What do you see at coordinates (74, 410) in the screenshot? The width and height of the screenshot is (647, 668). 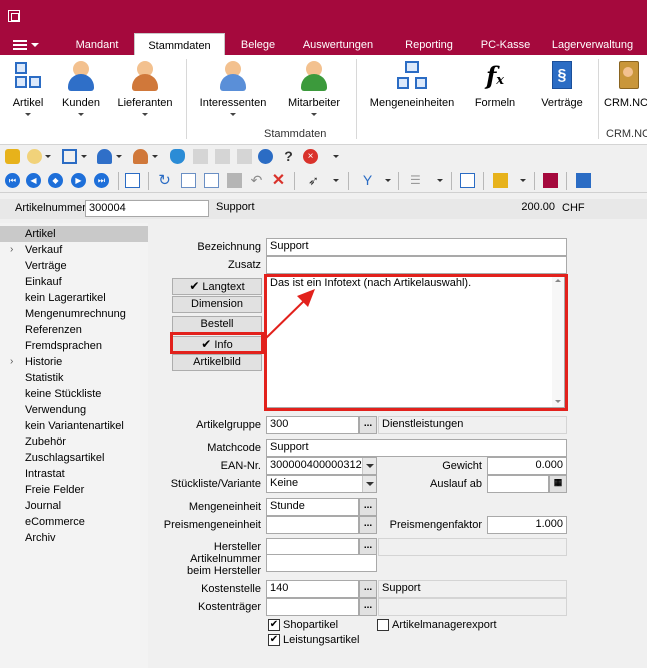 I see `nav-item: Verwendung` at bounding box center [74, 410].